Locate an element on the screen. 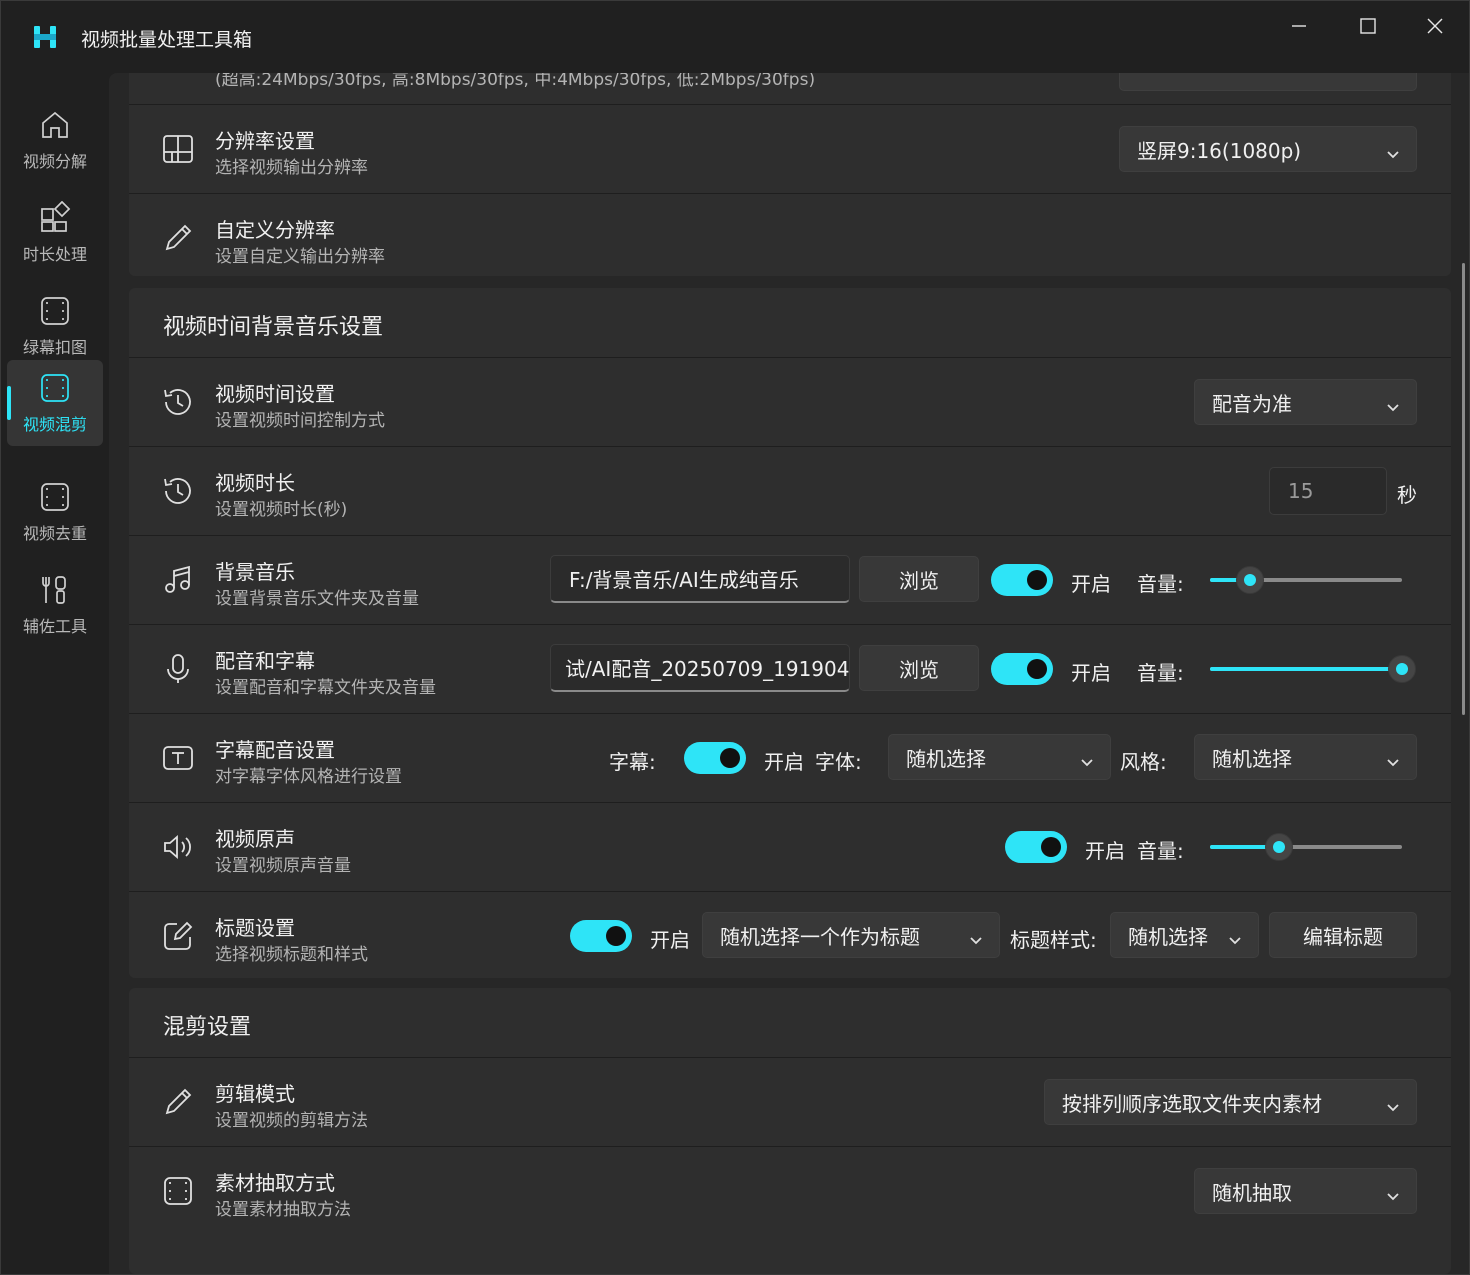 This screenshot has height=1275, width=1470. bgm-volume-slider is located at coordinates (1306, 580).